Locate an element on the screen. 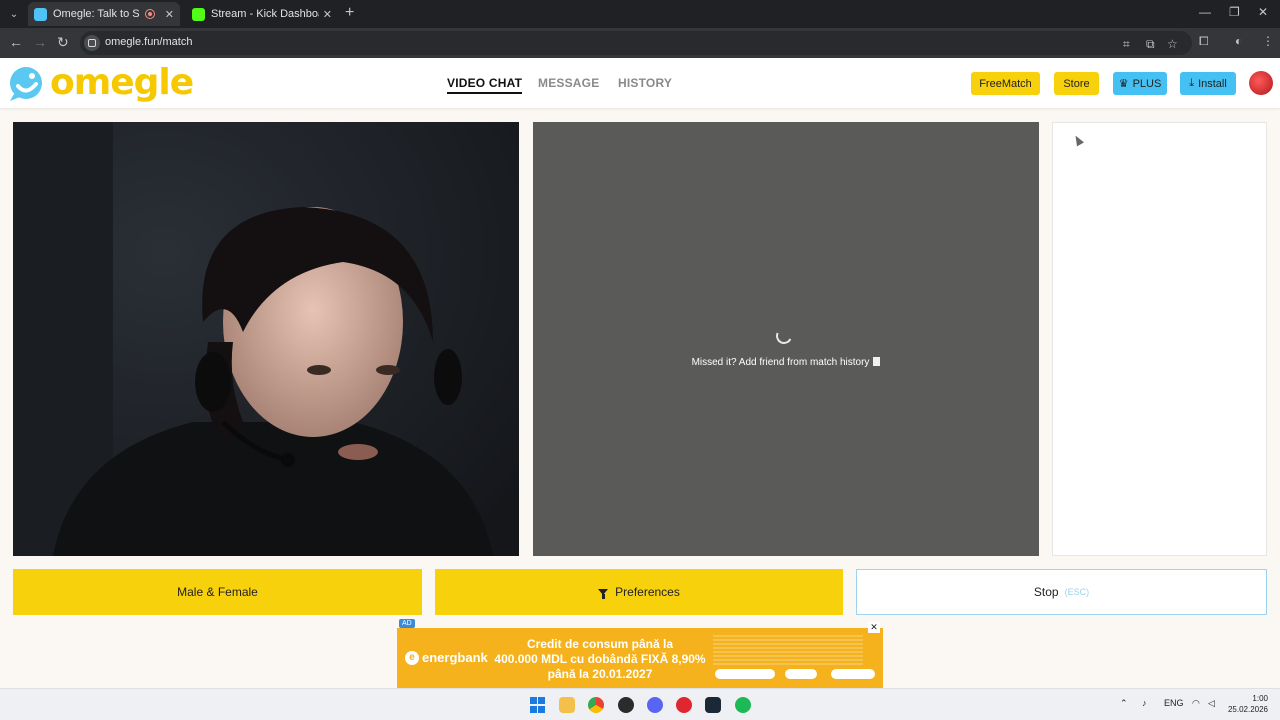  logo-text: omegle is located at coordinates (122, 82).